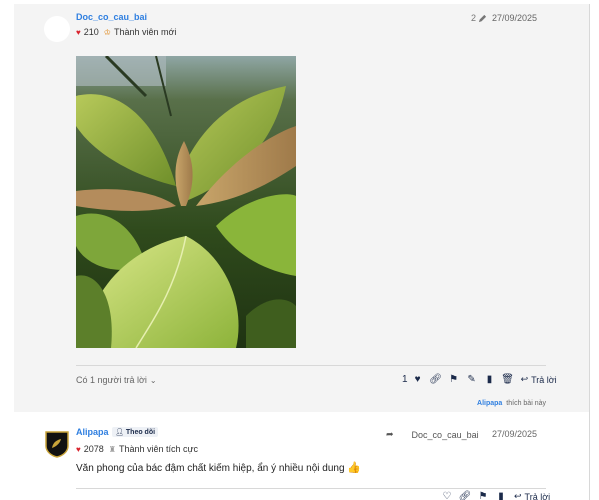 Image resolution: width=599 pixels, height=500 pixels. I want to click on reply-to-indicator: ➦ Doc_co_cau_bai, so click(432, 434).